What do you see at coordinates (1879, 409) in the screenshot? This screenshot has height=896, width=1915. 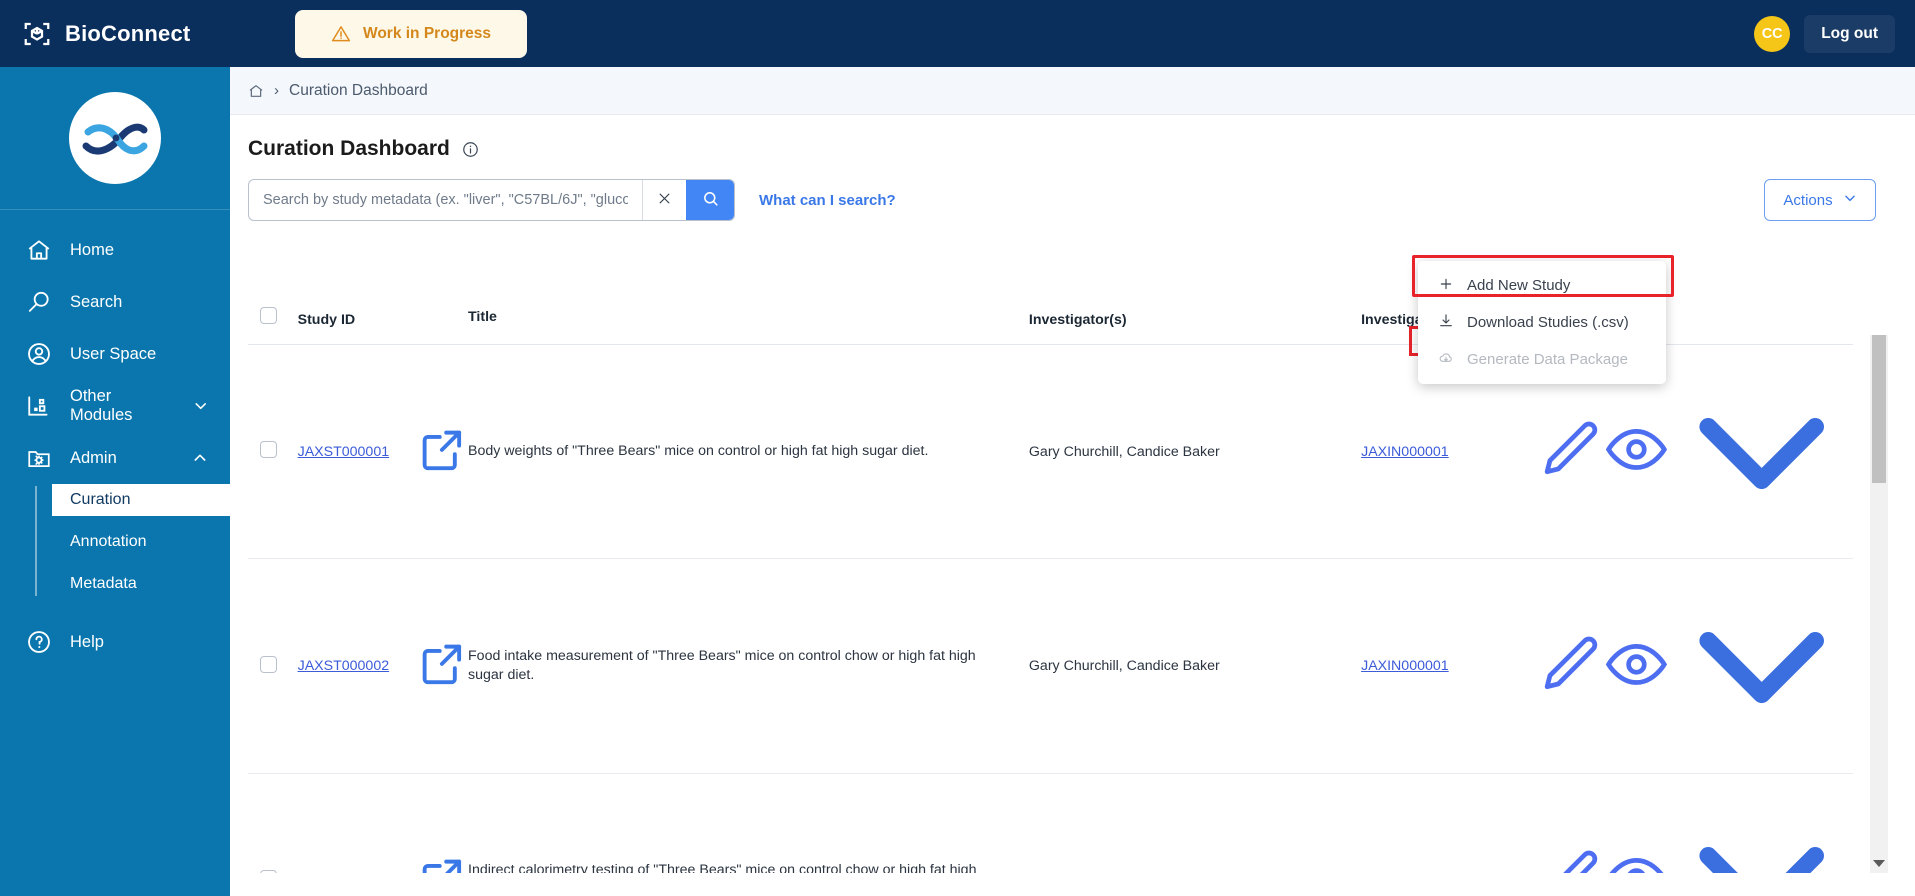 I see `scrollbar-thumb` at bounding box center [1879, 409].